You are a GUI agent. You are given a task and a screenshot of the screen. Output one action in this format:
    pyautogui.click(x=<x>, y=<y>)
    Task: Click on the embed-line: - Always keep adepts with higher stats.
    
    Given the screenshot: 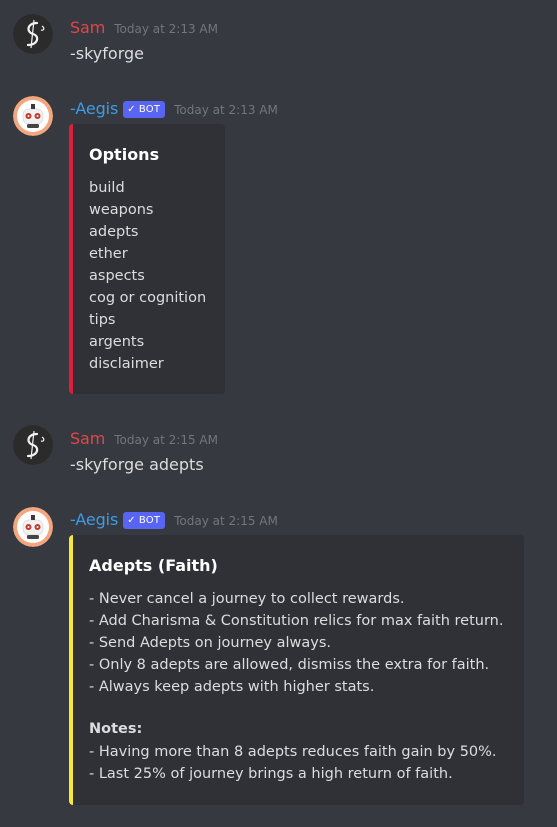 What is the action you would take?
    pyautogui.click(x=232, y=687)
    